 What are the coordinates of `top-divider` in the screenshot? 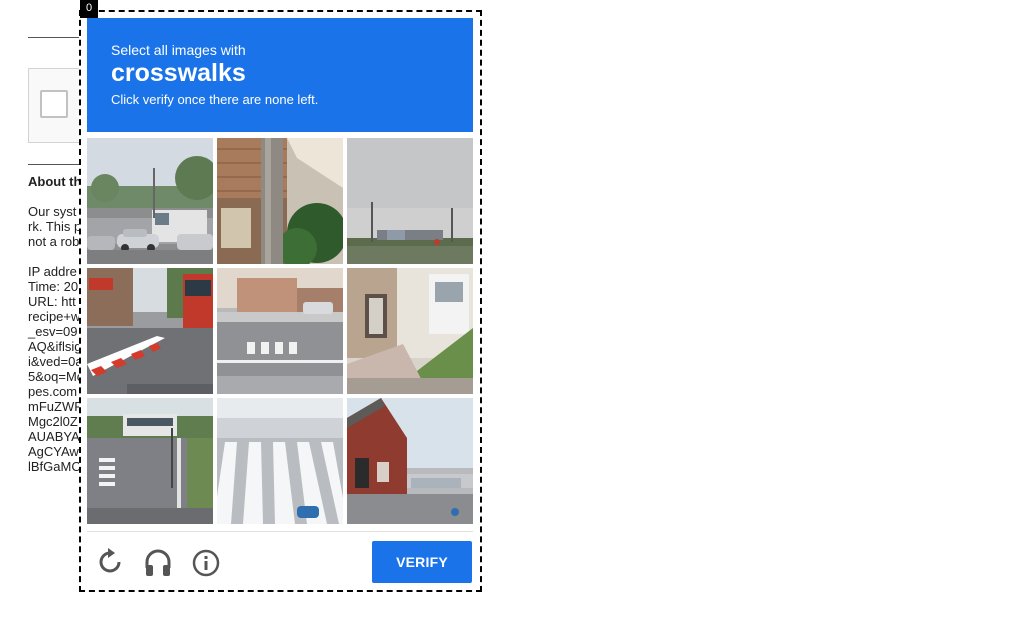 It's located at (54, 37).